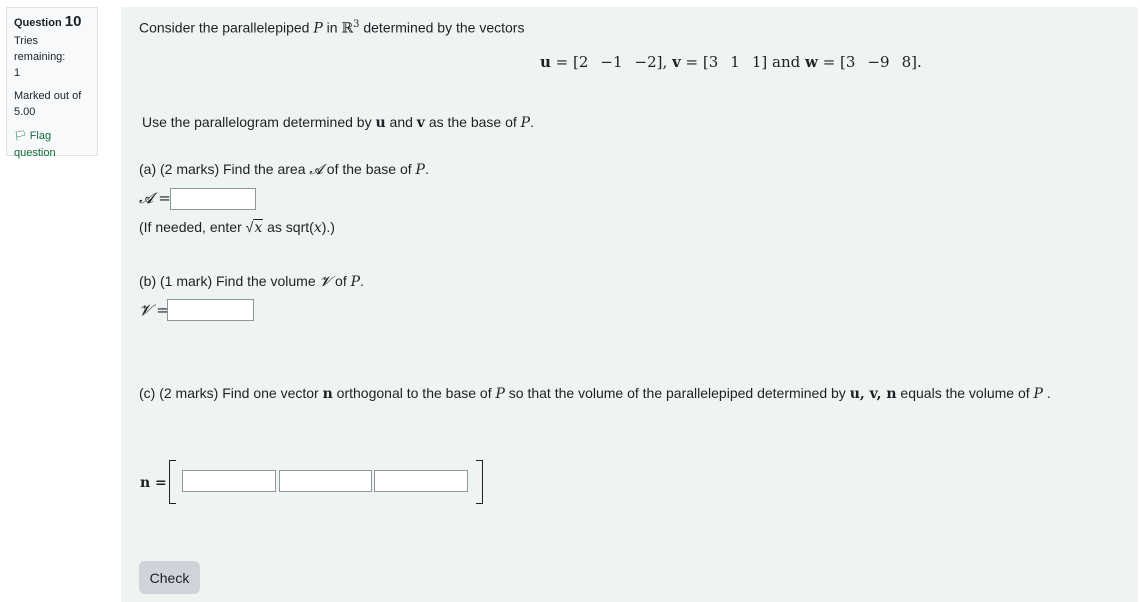 The image size is (1140, 602). Describe the element at coordinates (48, 96) in the screenshot. I see `marked-label: Marked out of` at that location.